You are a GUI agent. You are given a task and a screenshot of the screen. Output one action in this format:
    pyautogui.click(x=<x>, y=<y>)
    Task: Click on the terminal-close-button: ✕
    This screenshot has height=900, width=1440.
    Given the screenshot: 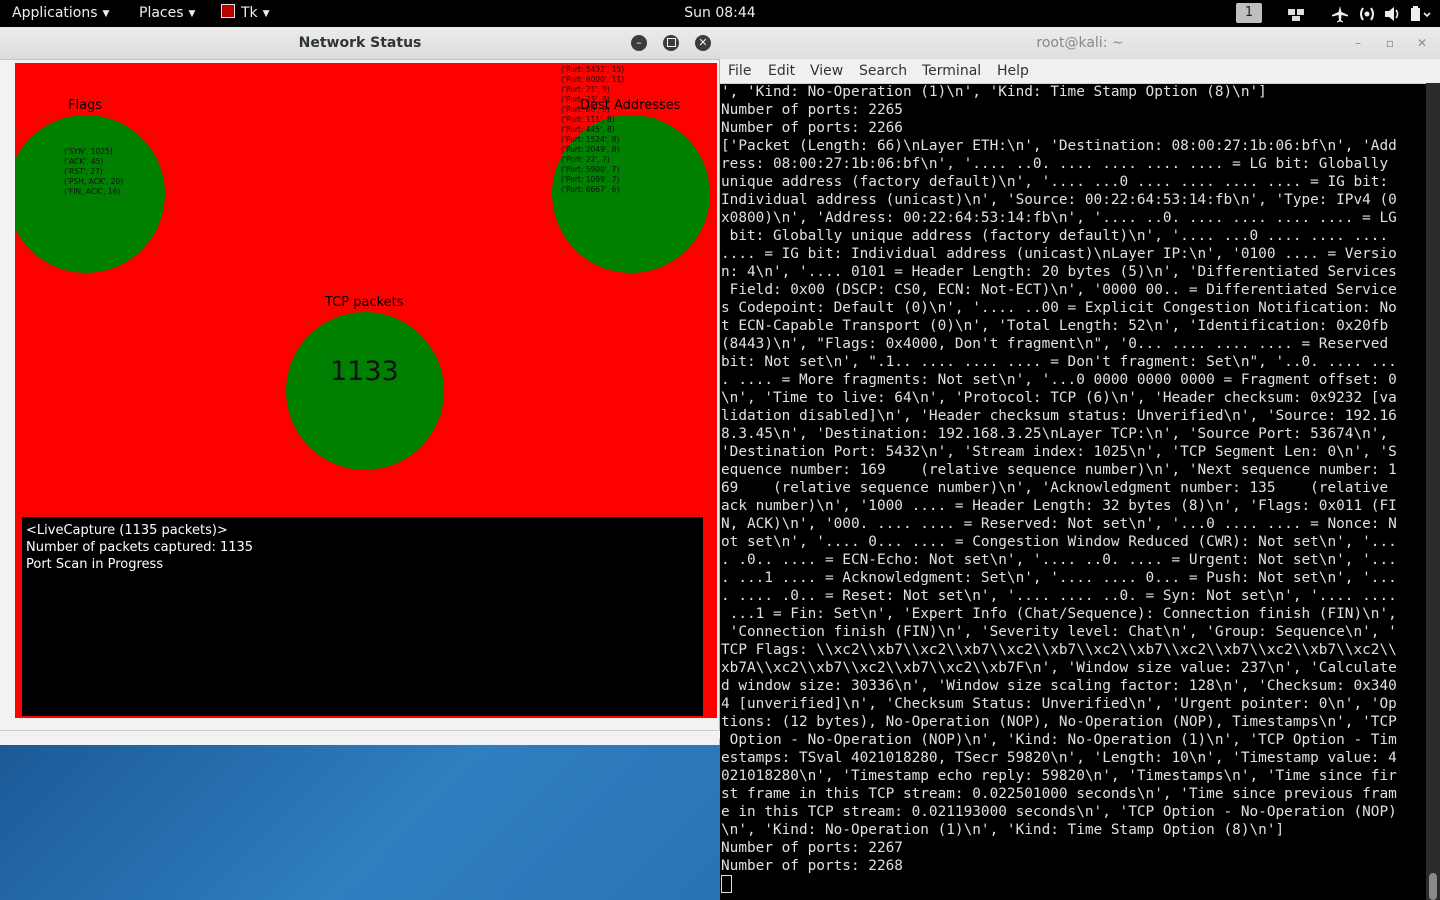 What is the action you would take?
    pyautogui.click(x=1422, y=43)
    